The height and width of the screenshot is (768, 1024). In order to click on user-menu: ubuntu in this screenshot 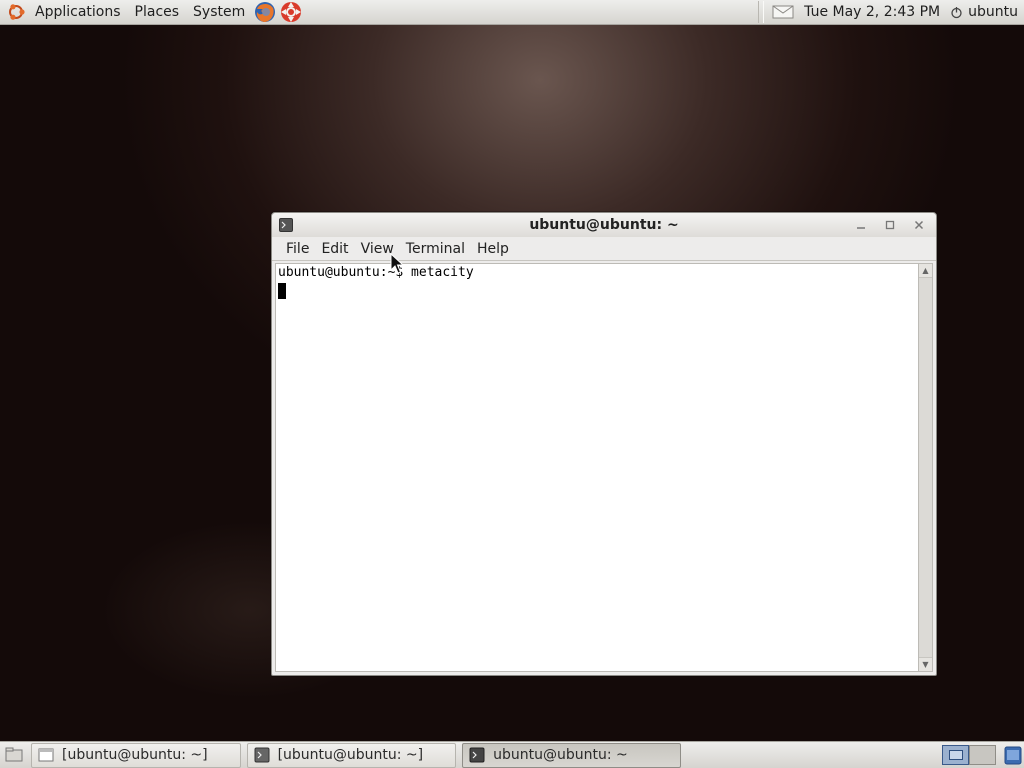, I will do `click(993, 12)`.